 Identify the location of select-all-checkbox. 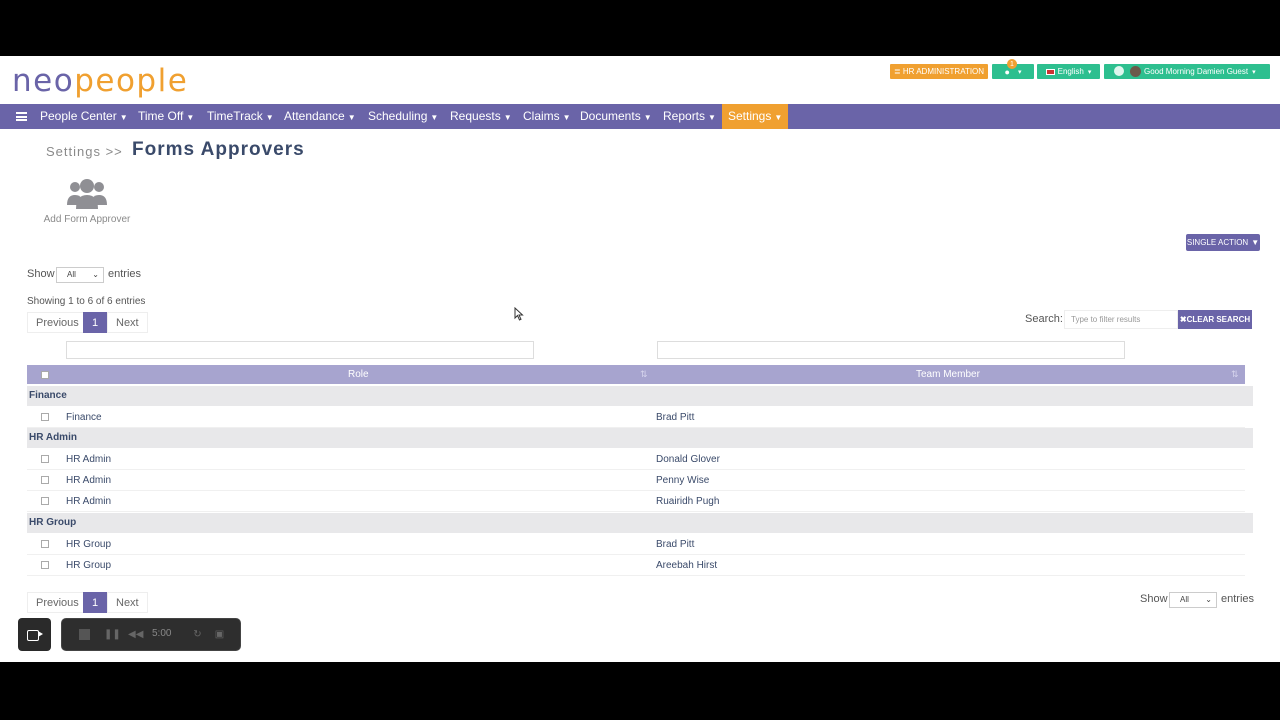
(45, 375).